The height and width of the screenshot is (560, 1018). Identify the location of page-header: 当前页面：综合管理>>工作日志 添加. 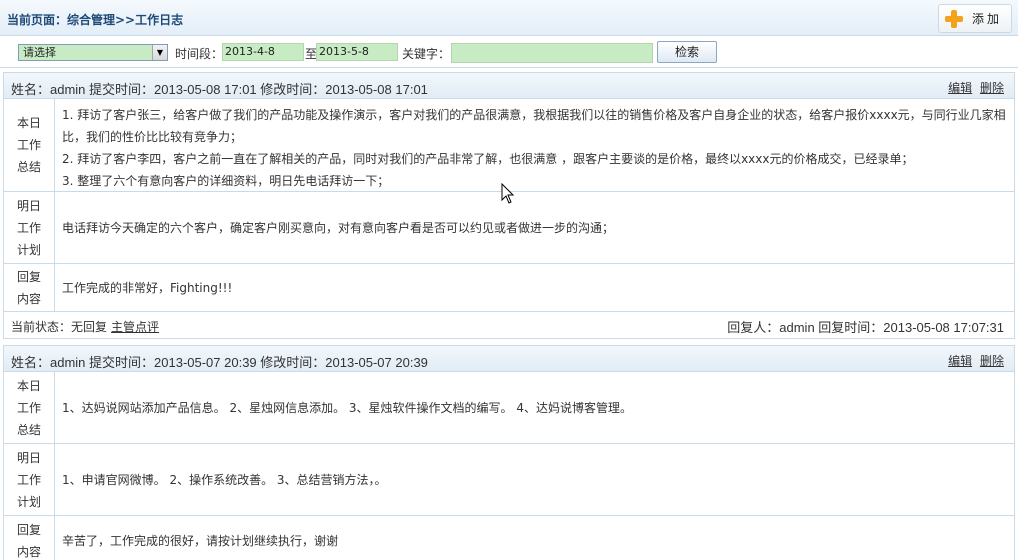
(509, 18).